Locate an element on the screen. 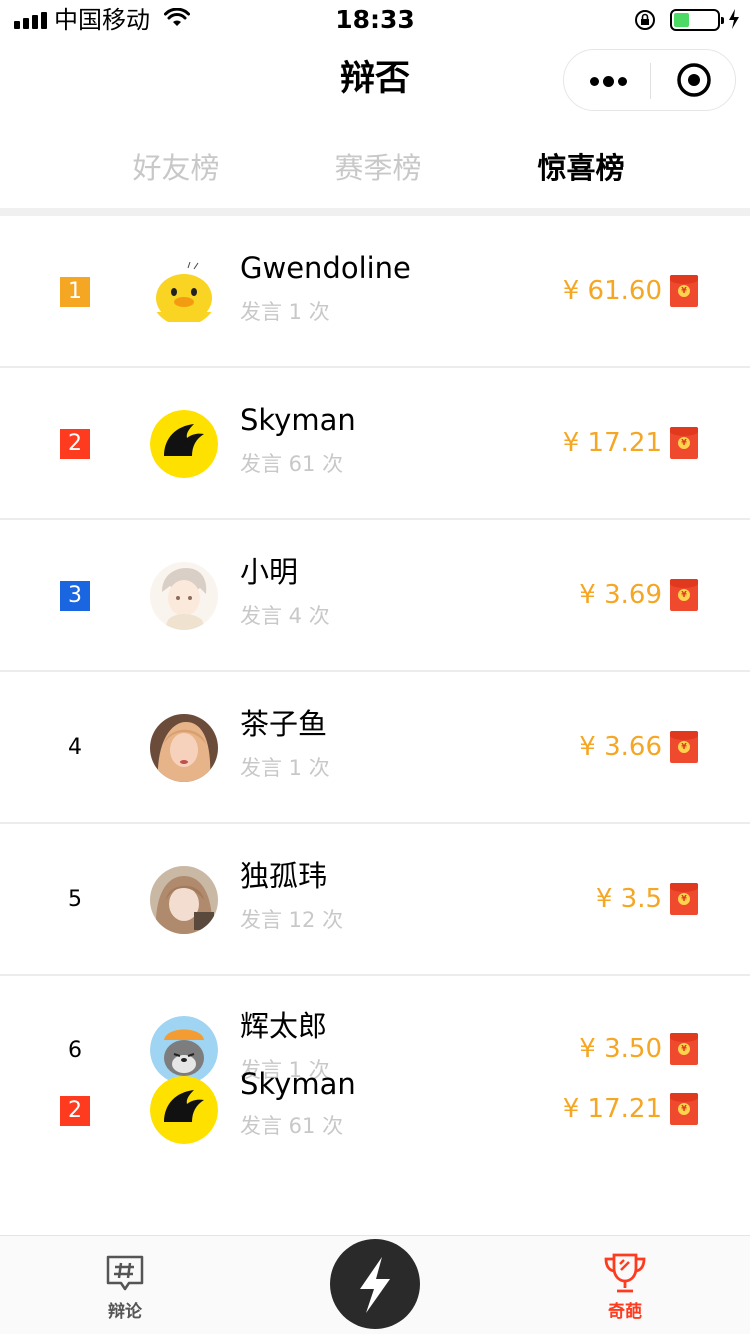 The width and height of the screenshot is (750, 1334). rank-number: 4 is located at coordinates (75, 747).